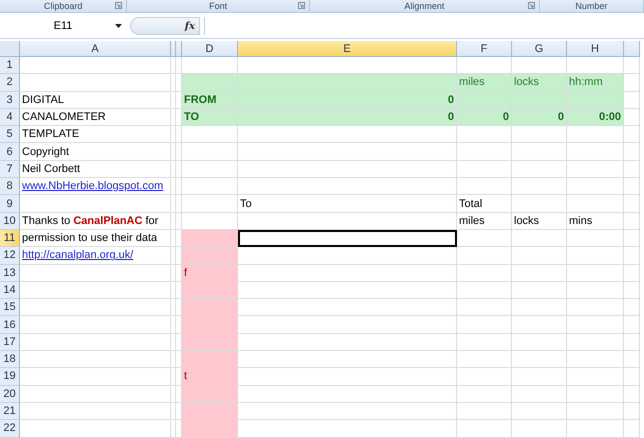 The image size is (644, 438). What do you see at coordinates (95, 135) in the screenshot?
I see `sheet-cell: TEMPLATE` at bounding box center [95, 135].